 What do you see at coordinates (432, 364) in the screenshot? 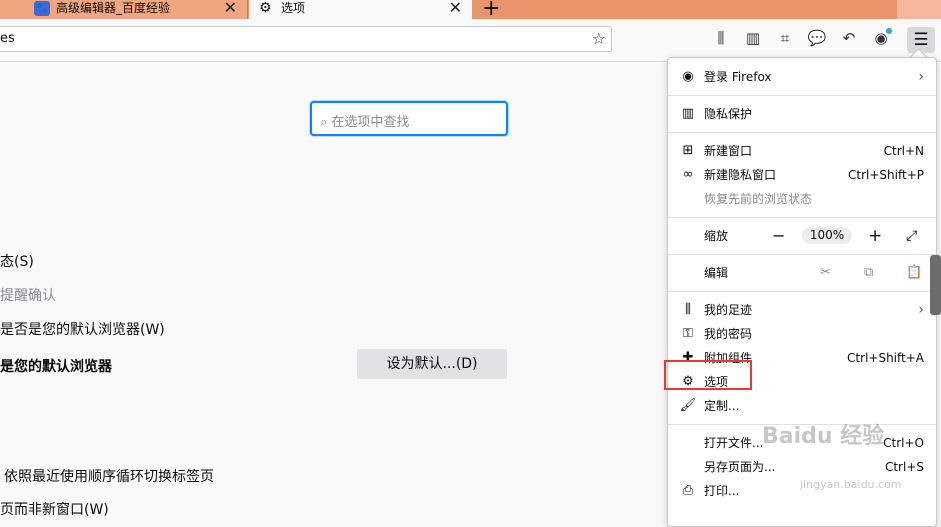
I see `set-default-button: 设为默认...(D)` at bounding box center [432, 364].